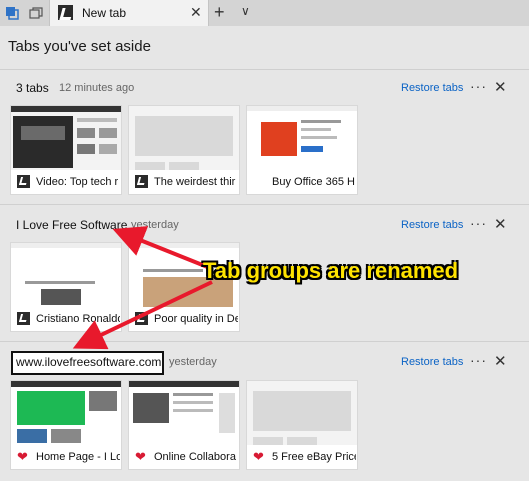  Describe the element at coordinates (314, 457) in the screenshot. I see `tab-title: 5 Free eBay Price` at that location.